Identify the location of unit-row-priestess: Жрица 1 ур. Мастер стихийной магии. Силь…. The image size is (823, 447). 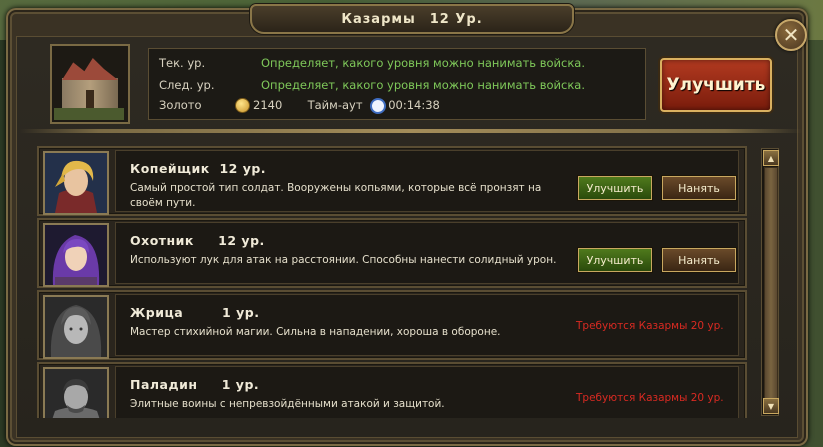
(392, 325).